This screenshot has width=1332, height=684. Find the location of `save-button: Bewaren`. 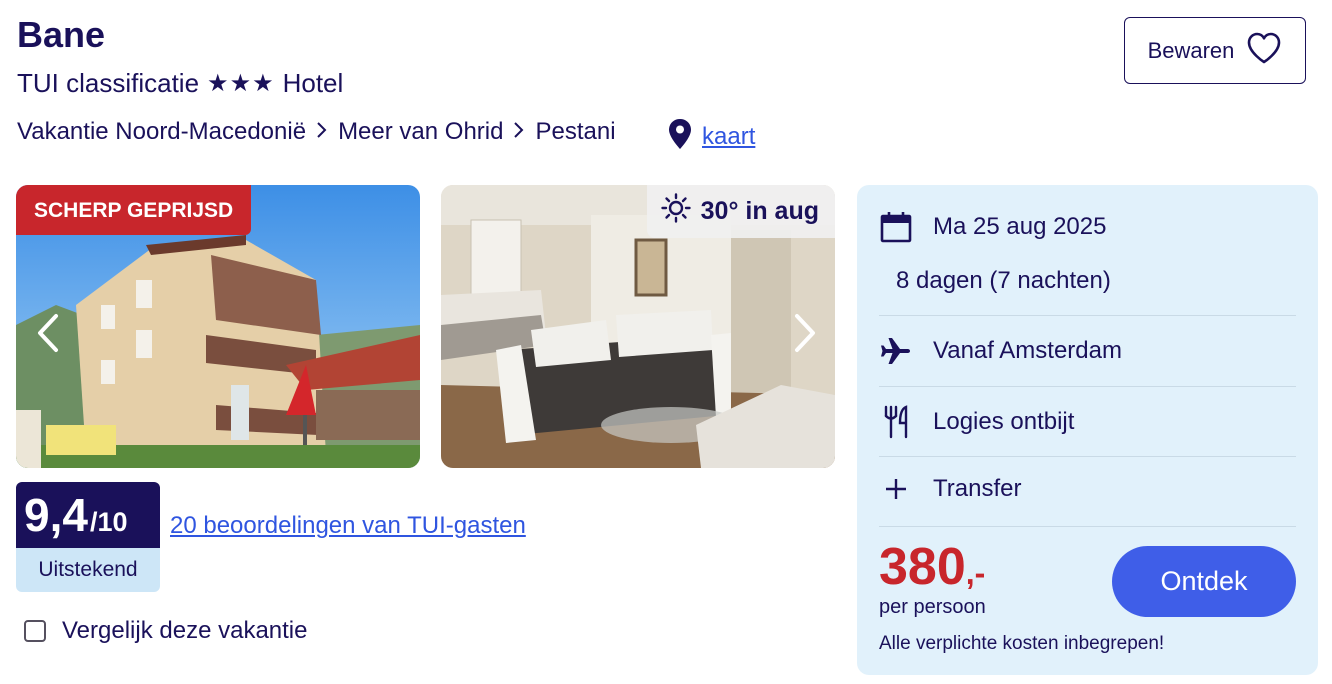

save-button: Bewaren is located at coordinates (1215, 50).